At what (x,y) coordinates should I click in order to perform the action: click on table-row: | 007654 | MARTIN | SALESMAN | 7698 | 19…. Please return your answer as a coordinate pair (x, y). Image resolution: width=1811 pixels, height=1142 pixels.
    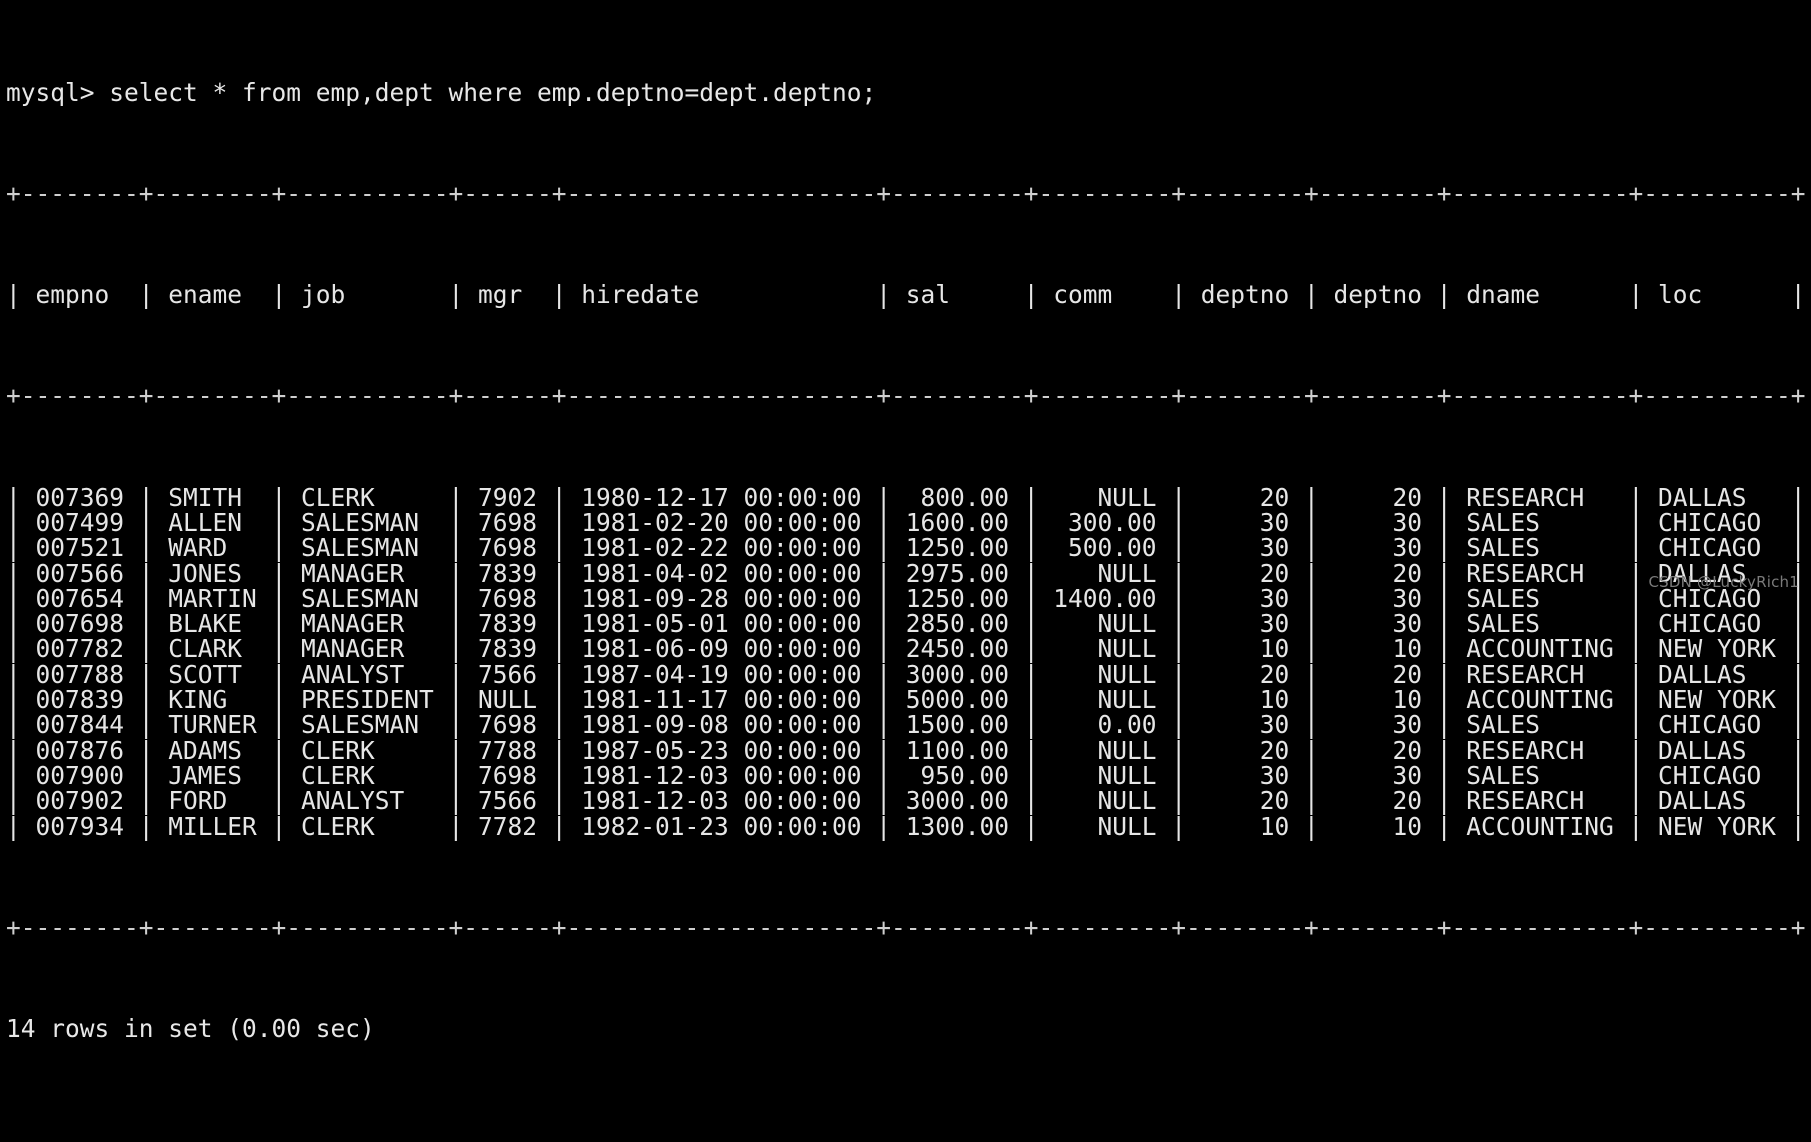
    Looking at the image, I should click on (906, 598).